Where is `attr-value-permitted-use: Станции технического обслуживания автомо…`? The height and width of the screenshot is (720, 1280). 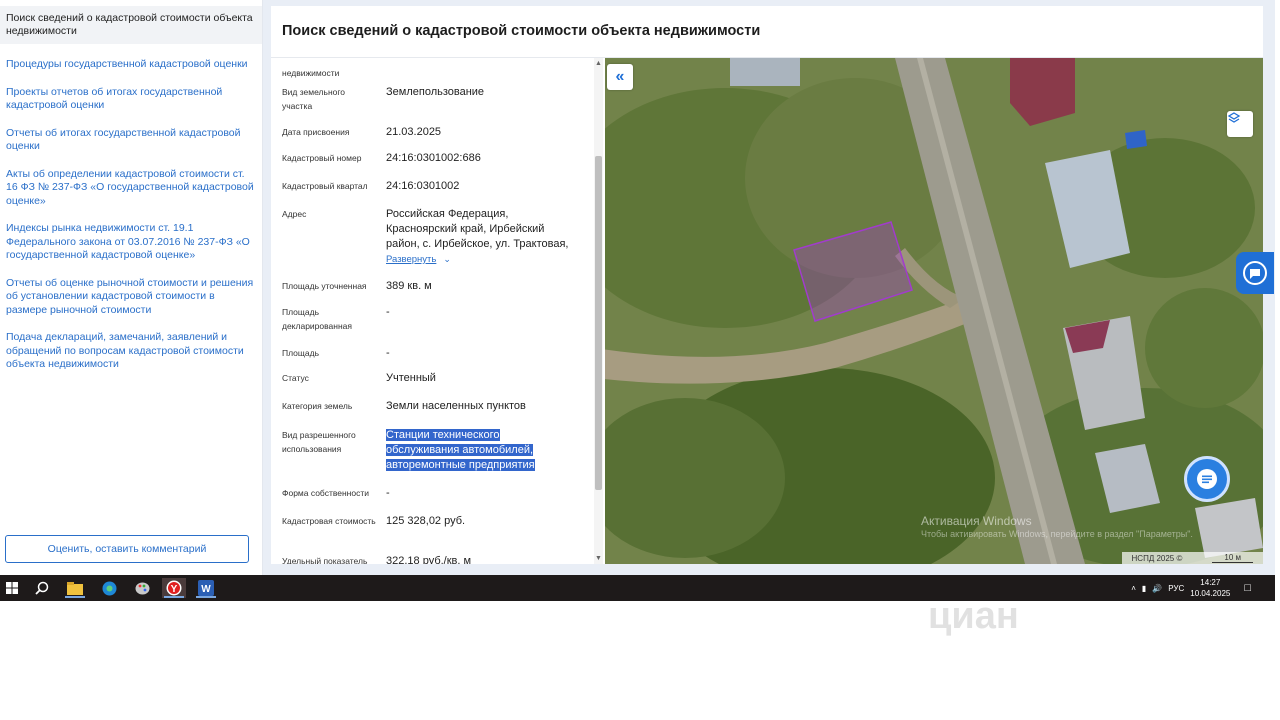
attr-value-permitted-use: Станции технического обслуживания автомо… is located at coordinates (486, 450).